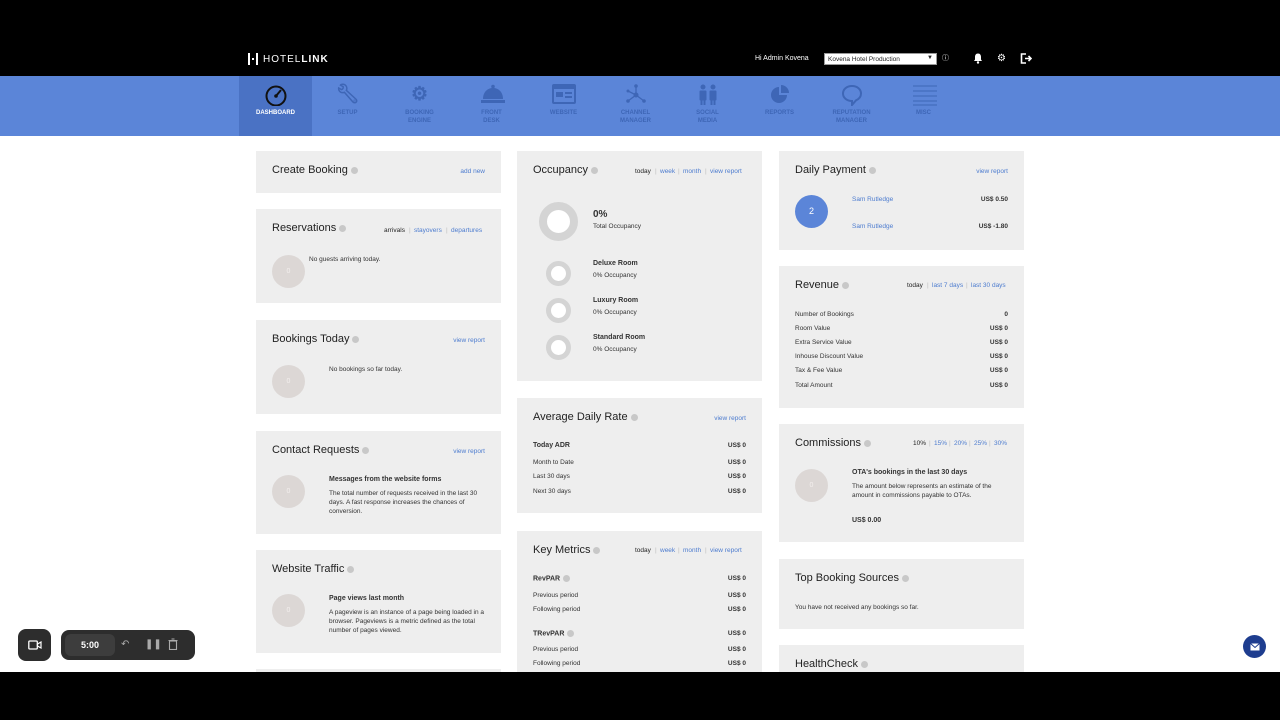 The width and height of the screenshot is (1280, 720). What do you see at coordinates (988, 285) in the screenshot?
I see `tab-last-30-days: last 30 days` at bounding box center [988, 285].